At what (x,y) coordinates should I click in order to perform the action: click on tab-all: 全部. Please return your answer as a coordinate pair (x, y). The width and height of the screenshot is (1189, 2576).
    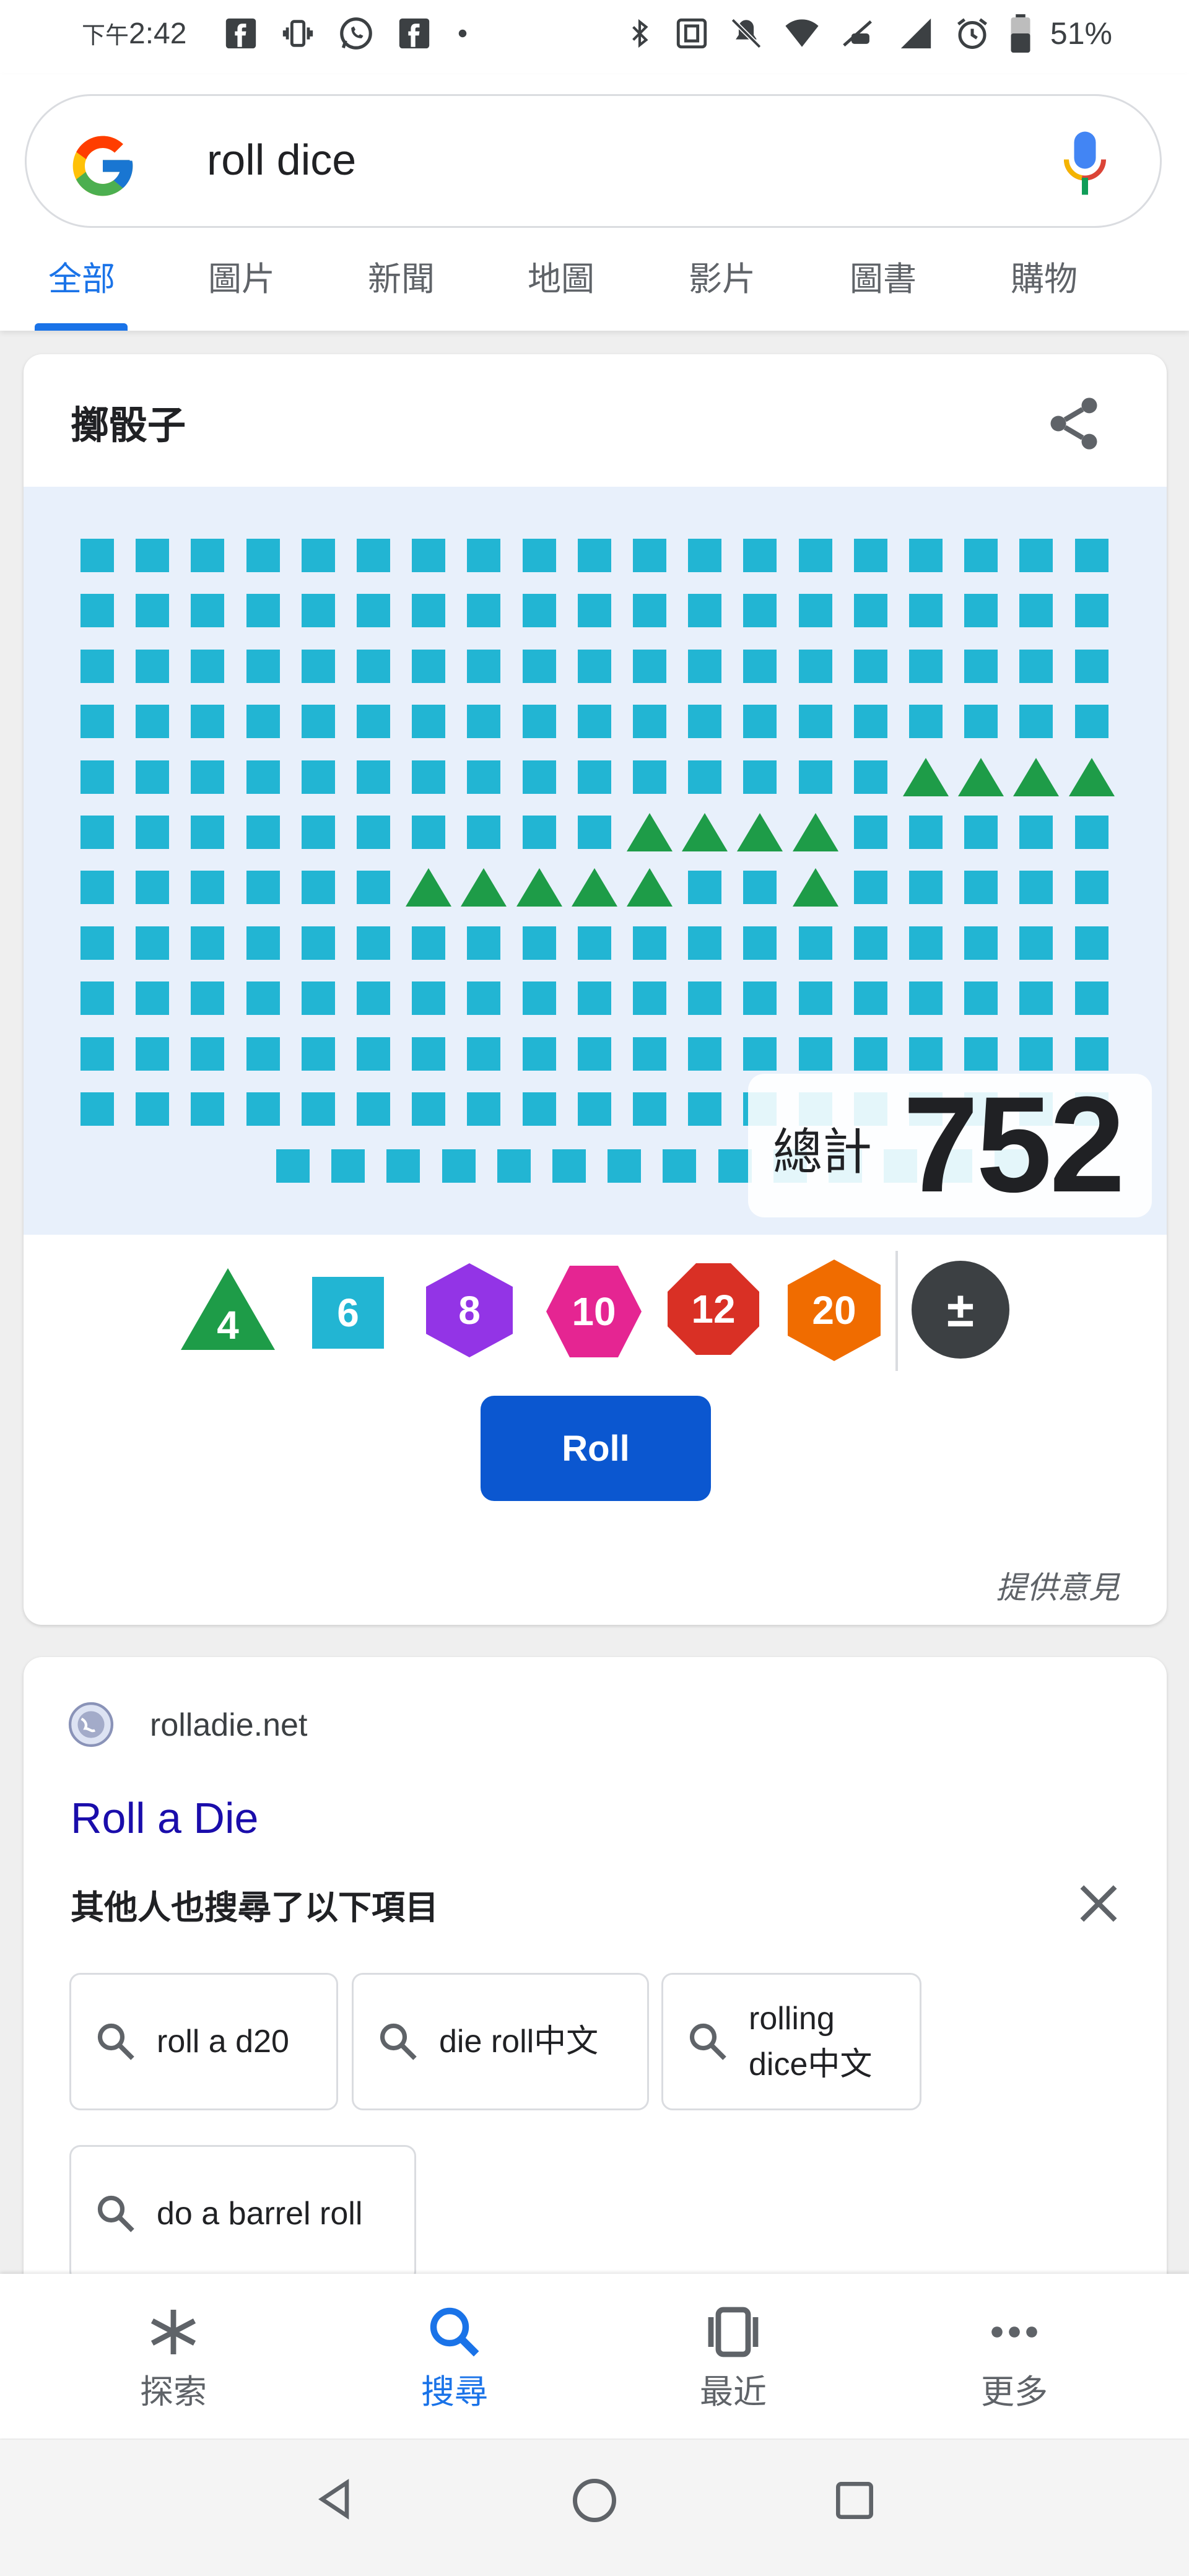
    Looking at the image, I should click on (81, 289).